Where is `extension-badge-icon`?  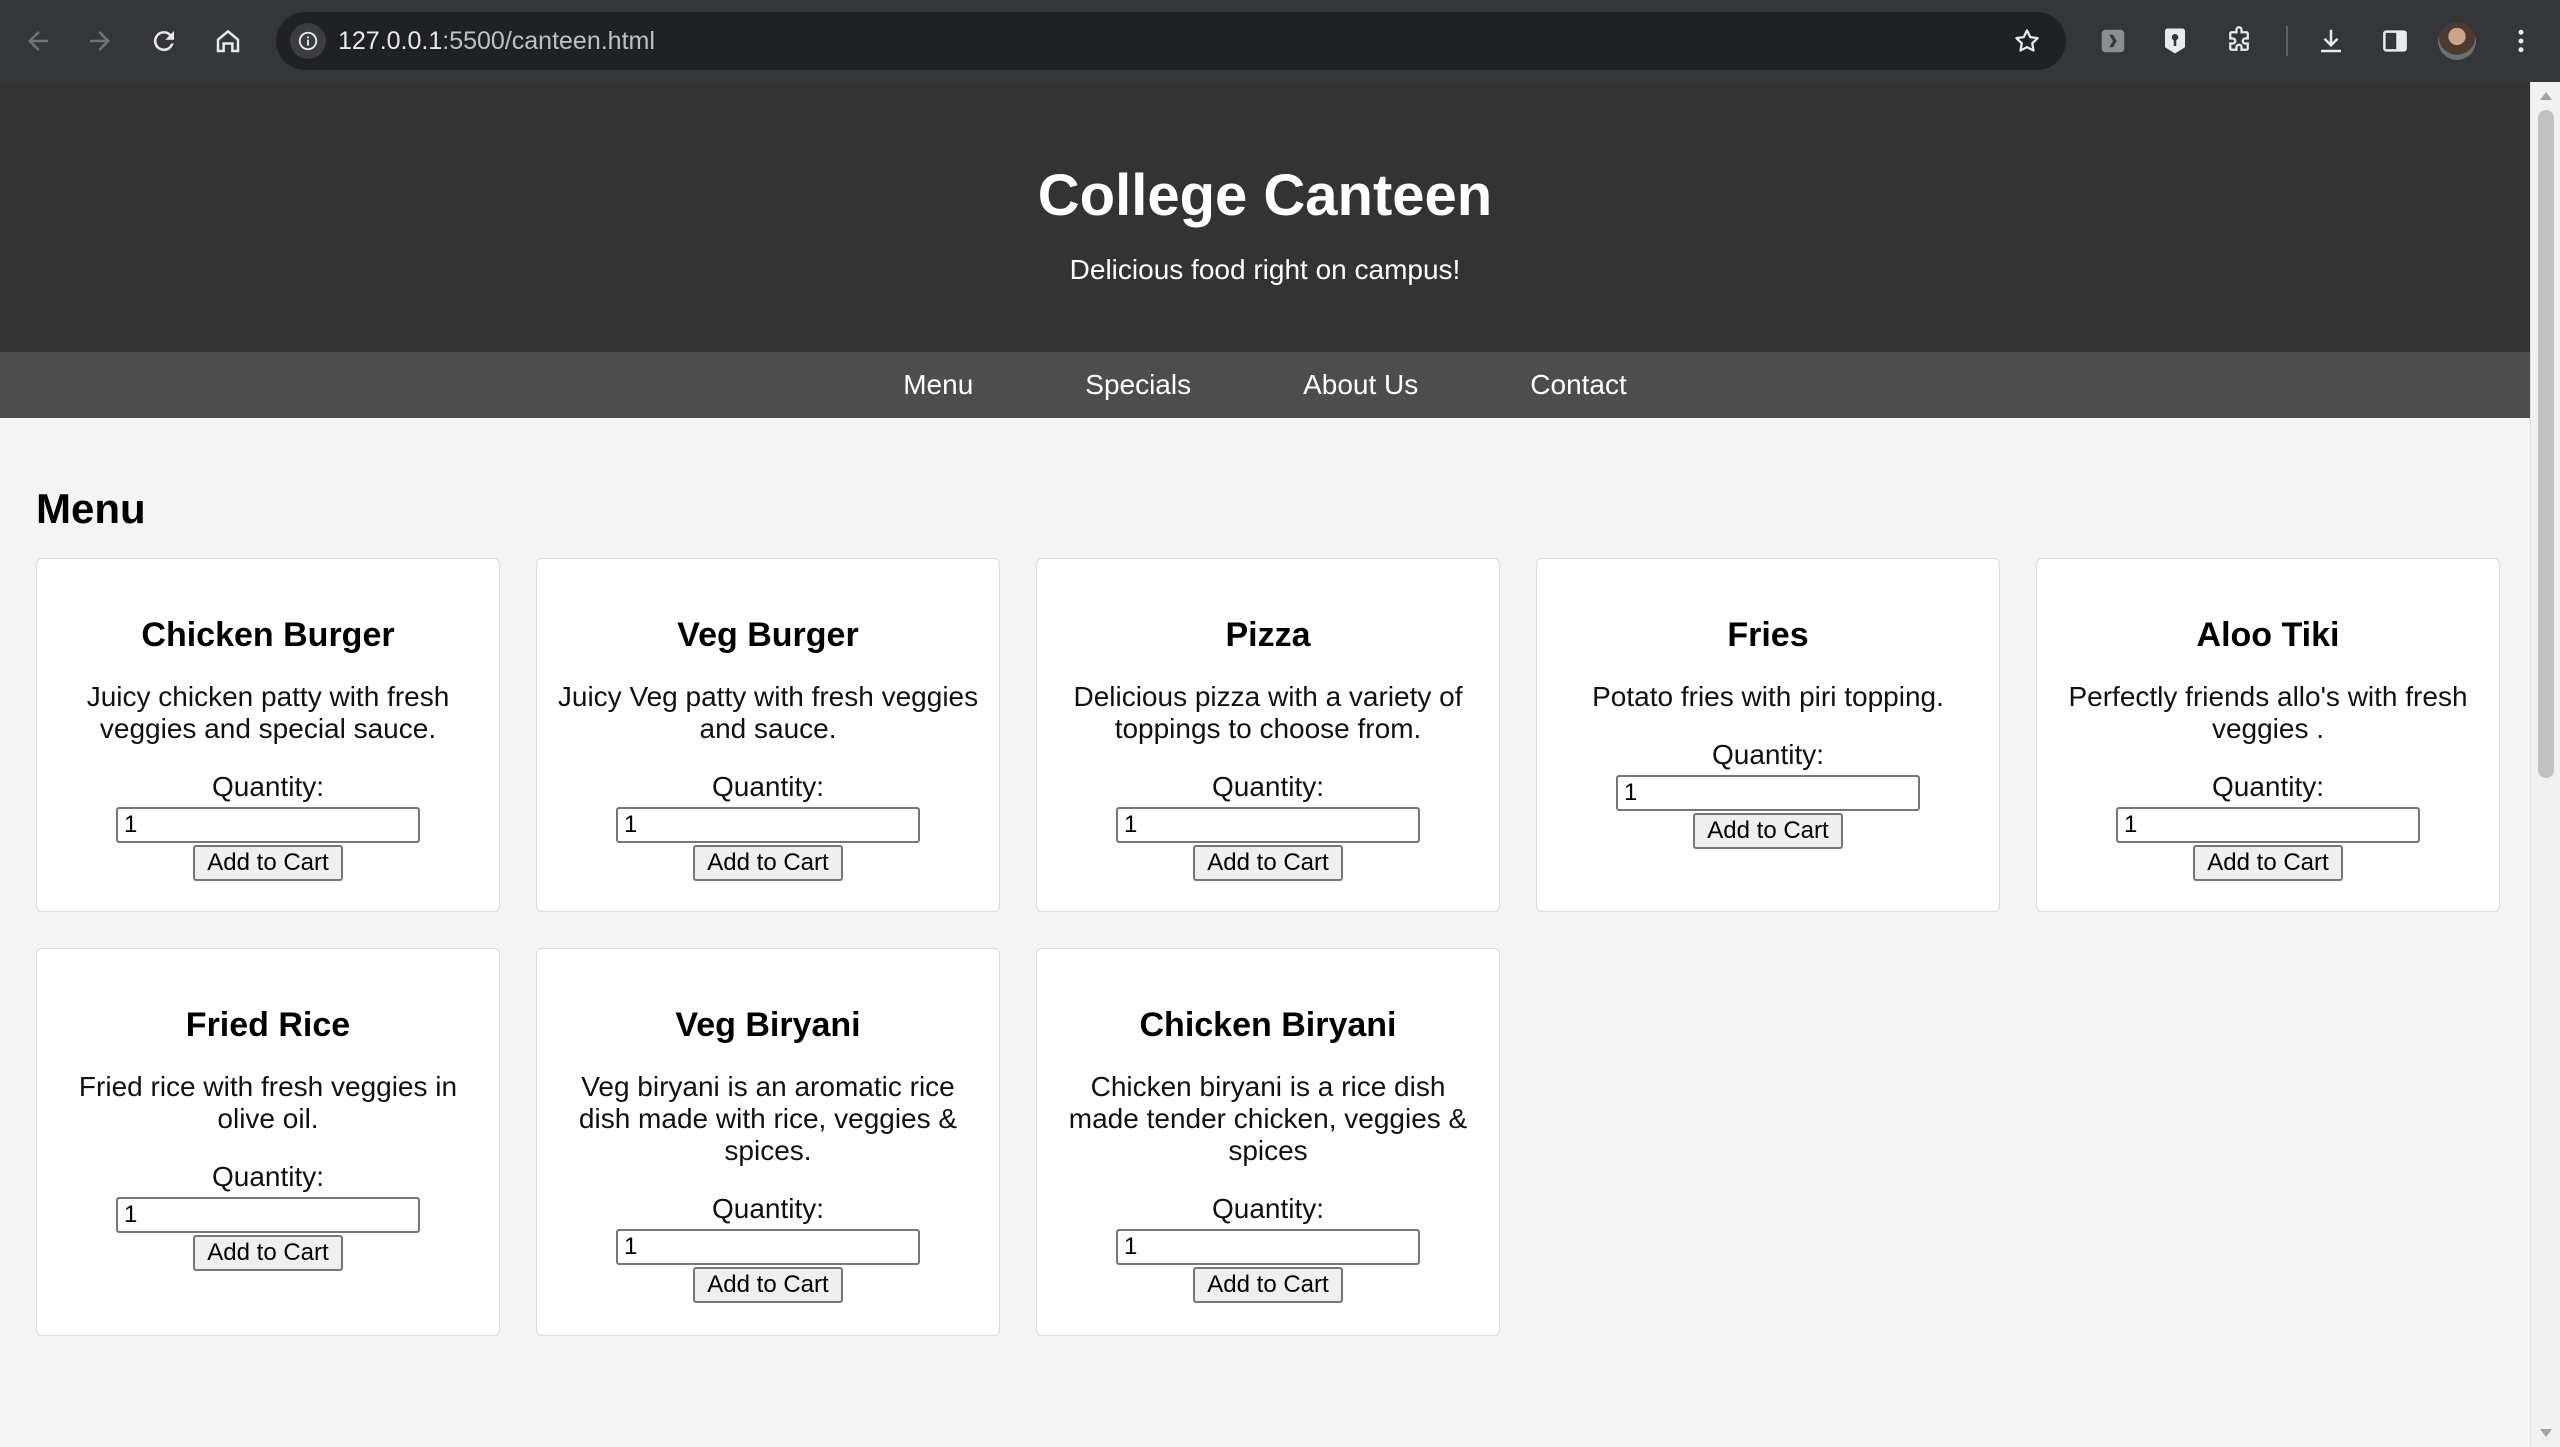
extension-badge-icon is located at coordinates (2113, 41).